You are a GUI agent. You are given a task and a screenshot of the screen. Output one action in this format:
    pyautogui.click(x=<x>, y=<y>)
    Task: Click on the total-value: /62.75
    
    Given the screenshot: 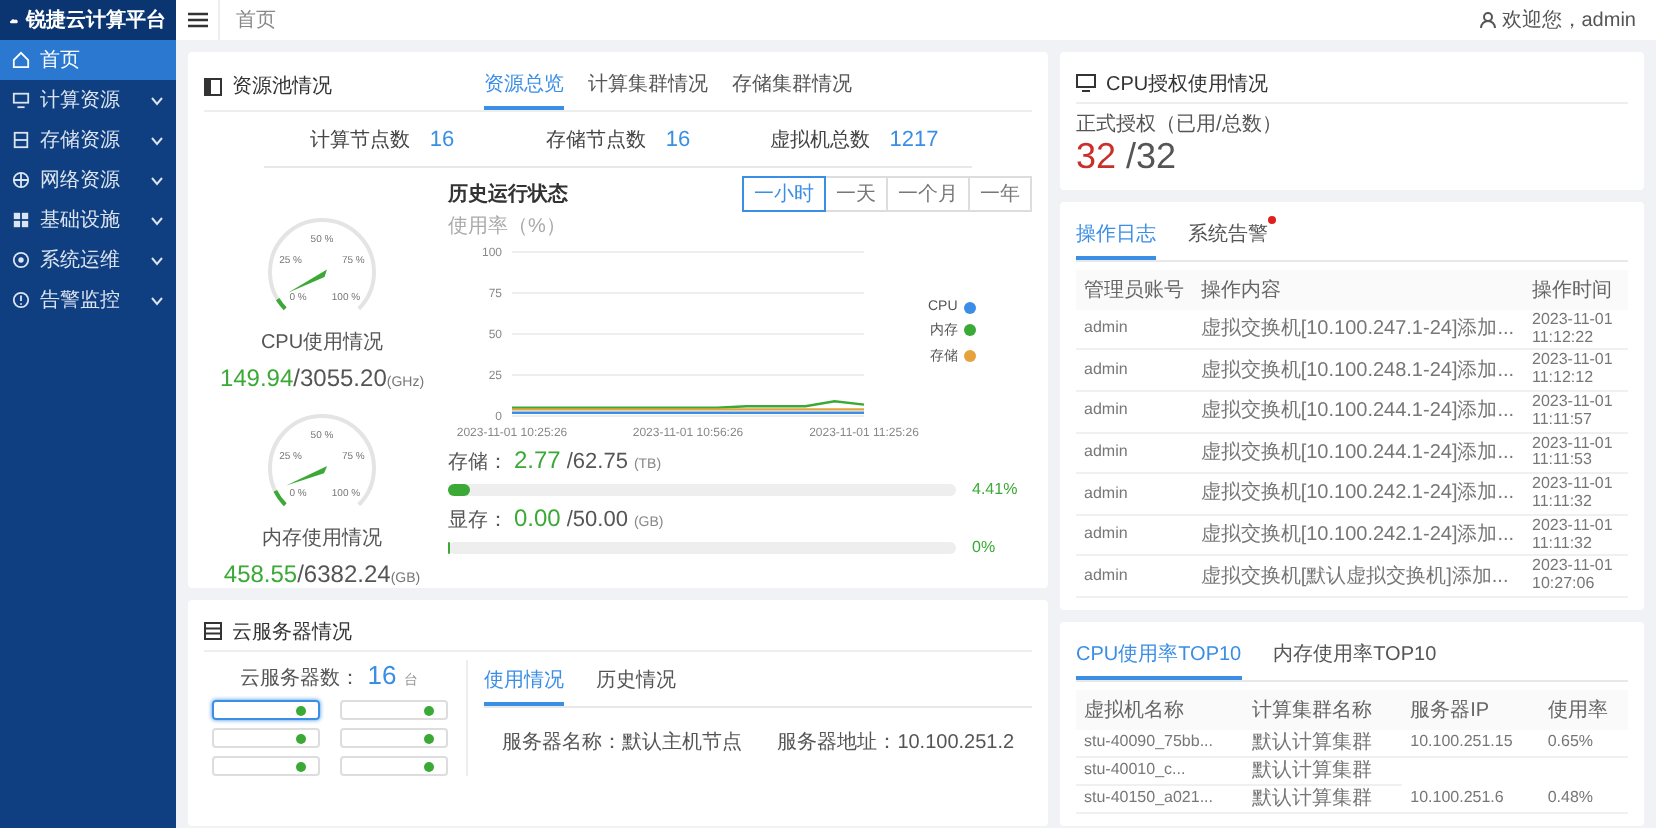 What is the action you would take?
    pyautogui.click(x=597, y=462)
    